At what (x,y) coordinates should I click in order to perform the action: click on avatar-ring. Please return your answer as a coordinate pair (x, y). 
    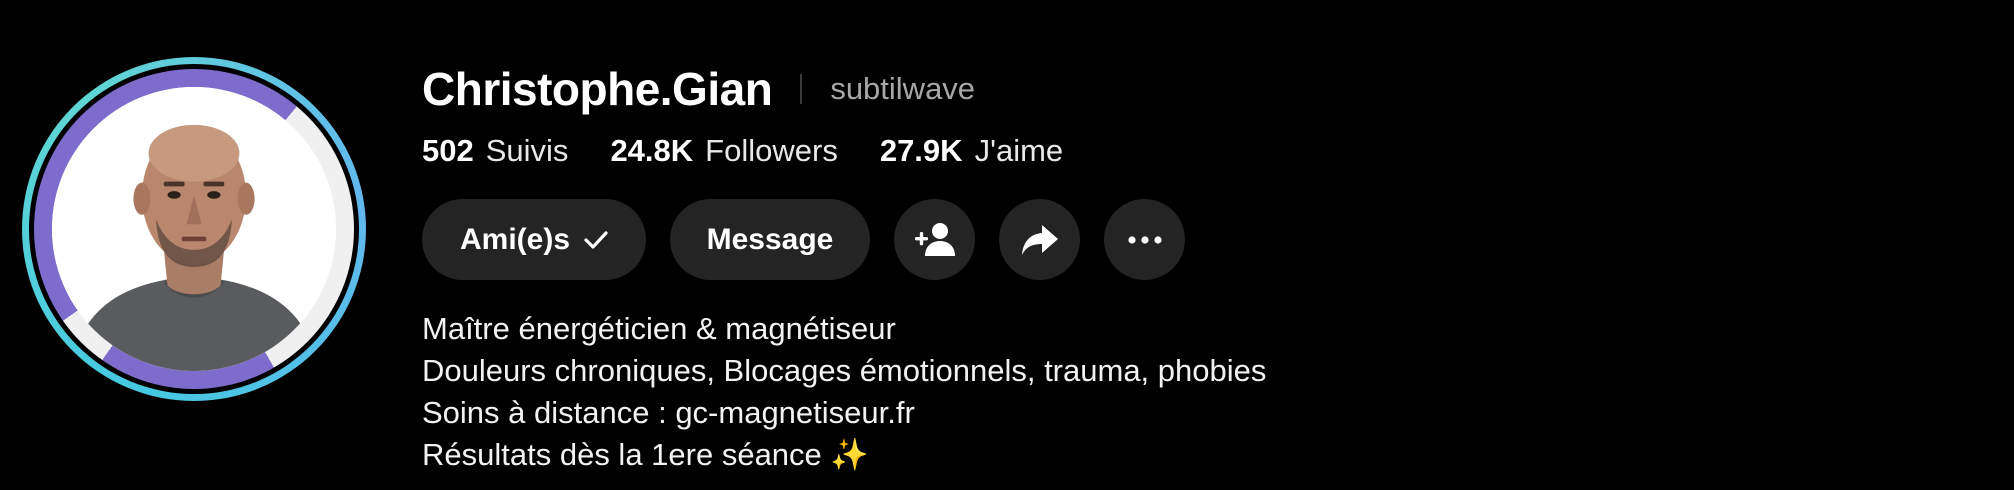
    Looking at the image, I should click on (194, 229).